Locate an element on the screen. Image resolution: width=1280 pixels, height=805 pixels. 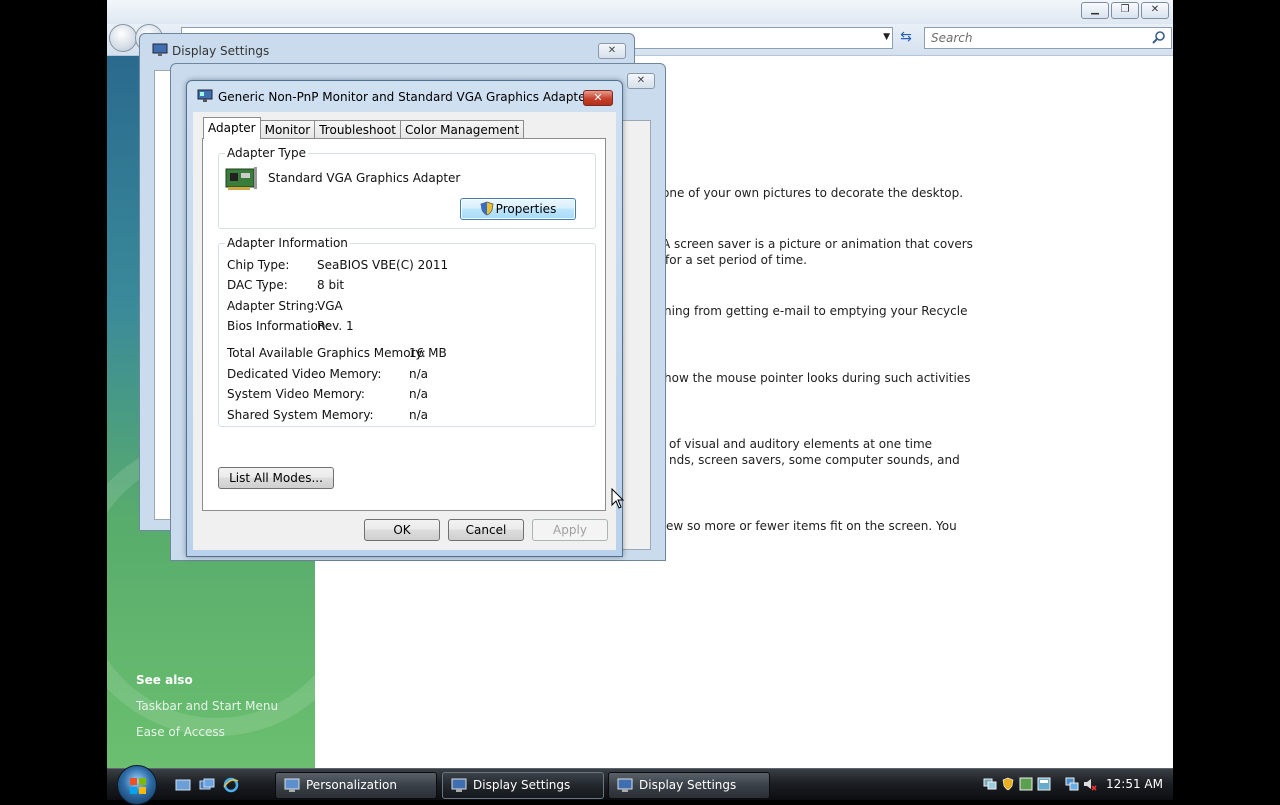
link-ease-of-access: Ease of Access is located at coordinates (180, 732).